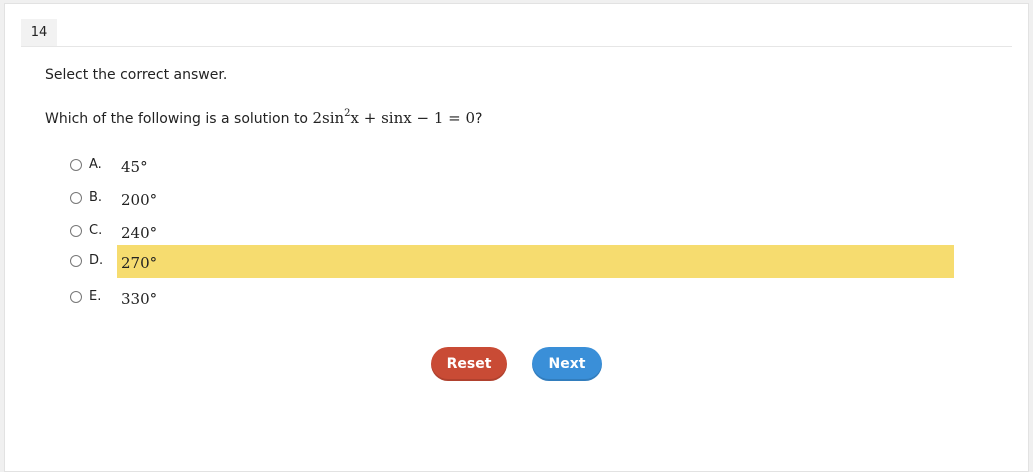  Describe the element at coordinates (96, 230) in the screenshot. I see `choice-letter: C.` at that location.